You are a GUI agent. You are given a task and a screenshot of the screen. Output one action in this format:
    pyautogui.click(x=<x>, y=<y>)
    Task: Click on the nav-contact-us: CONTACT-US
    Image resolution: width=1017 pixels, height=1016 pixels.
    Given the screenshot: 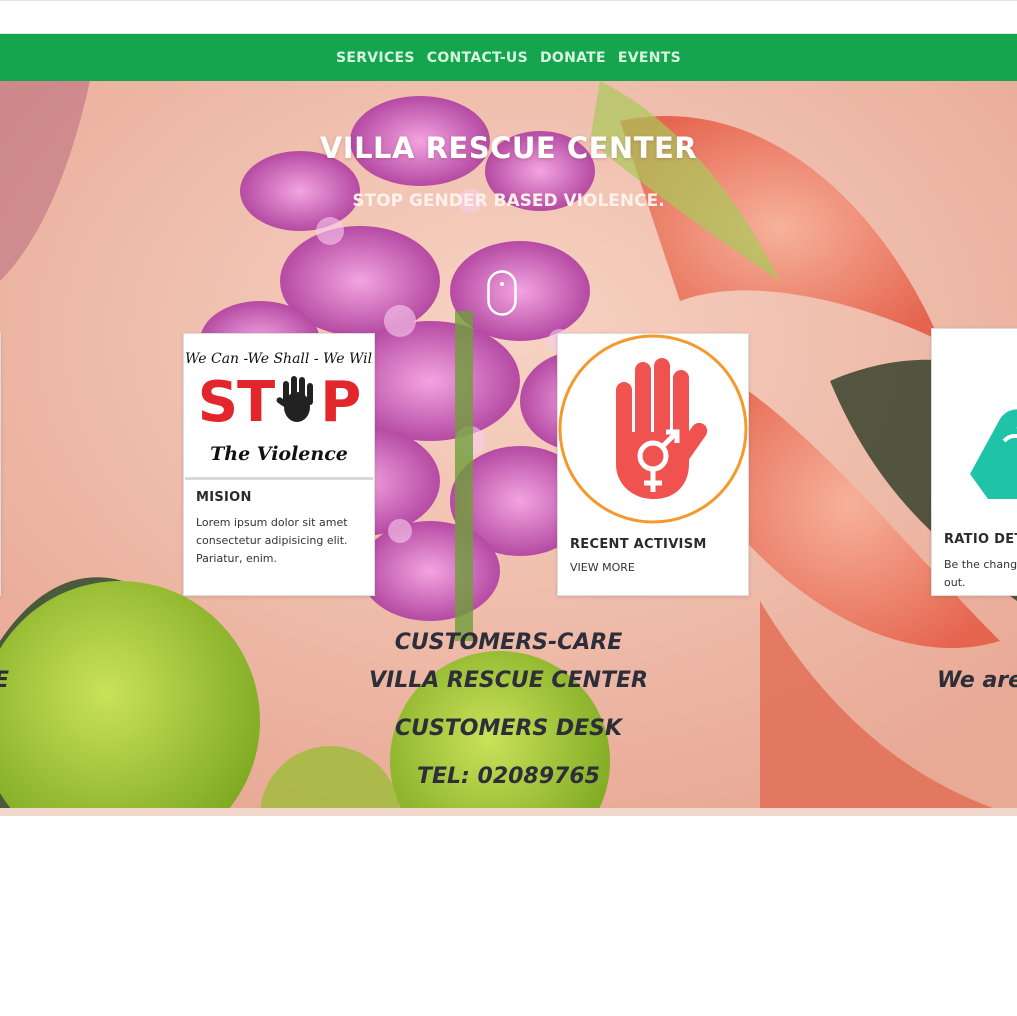 What is the action you would take?
    pyautogui.click(x=477, y=58)
    